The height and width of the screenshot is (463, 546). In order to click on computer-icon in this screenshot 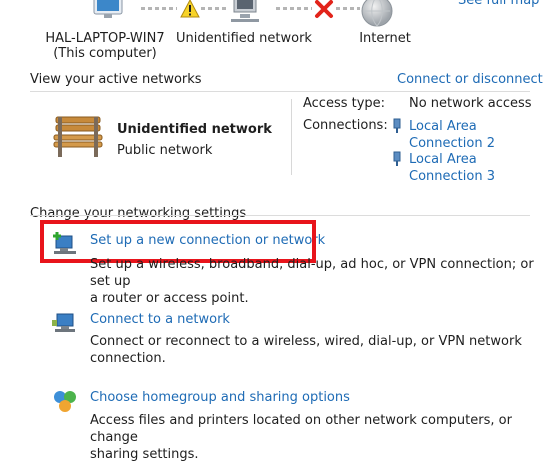, I will do `click(108, 10)`.